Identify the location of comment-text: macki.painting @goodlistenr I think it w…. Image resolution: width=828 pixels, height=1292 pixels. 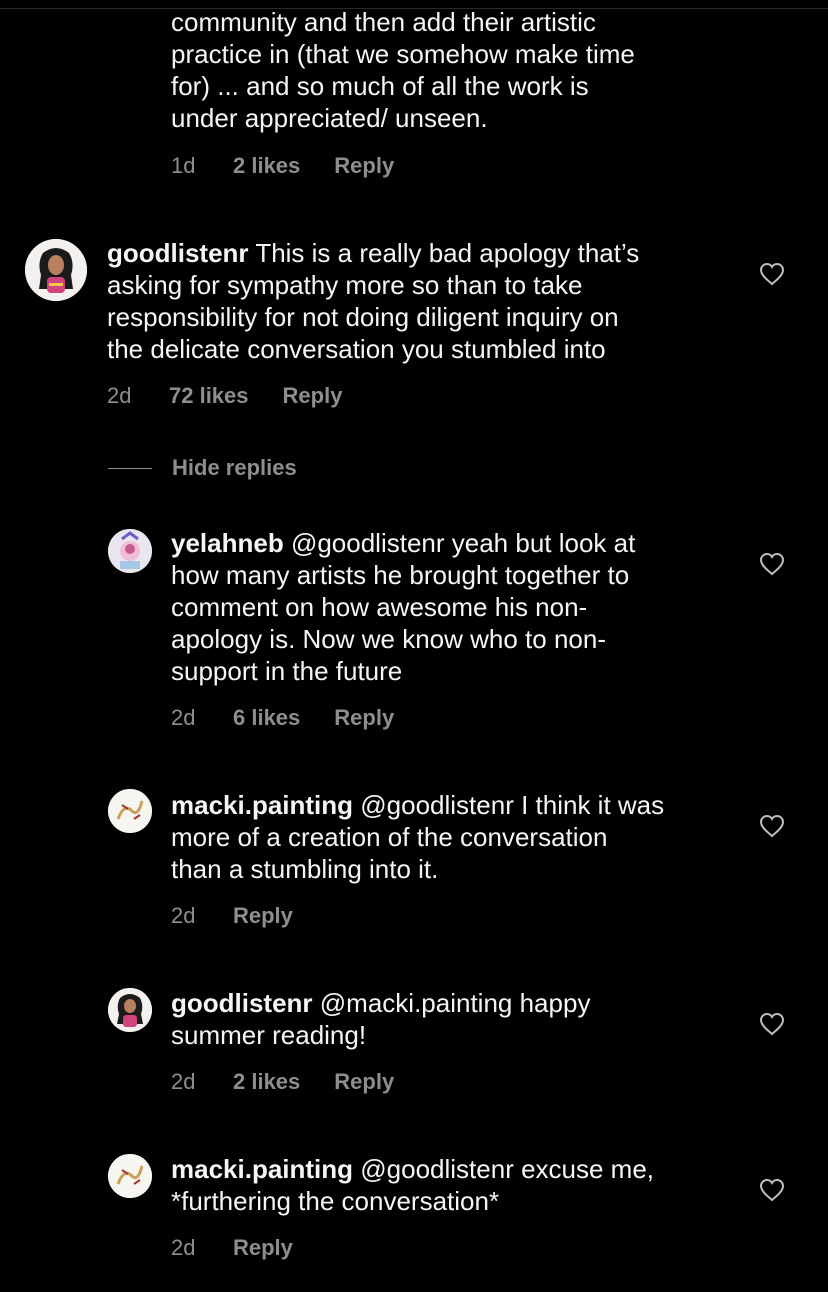
(418, 837).